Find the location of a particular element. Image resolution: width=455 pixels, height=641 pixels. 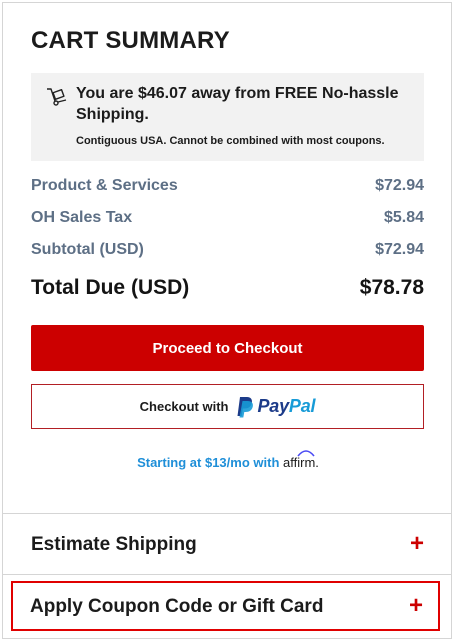

affirm-financing-link: Starting at $13/mo with affirm. is located at coordinates (228, 460).